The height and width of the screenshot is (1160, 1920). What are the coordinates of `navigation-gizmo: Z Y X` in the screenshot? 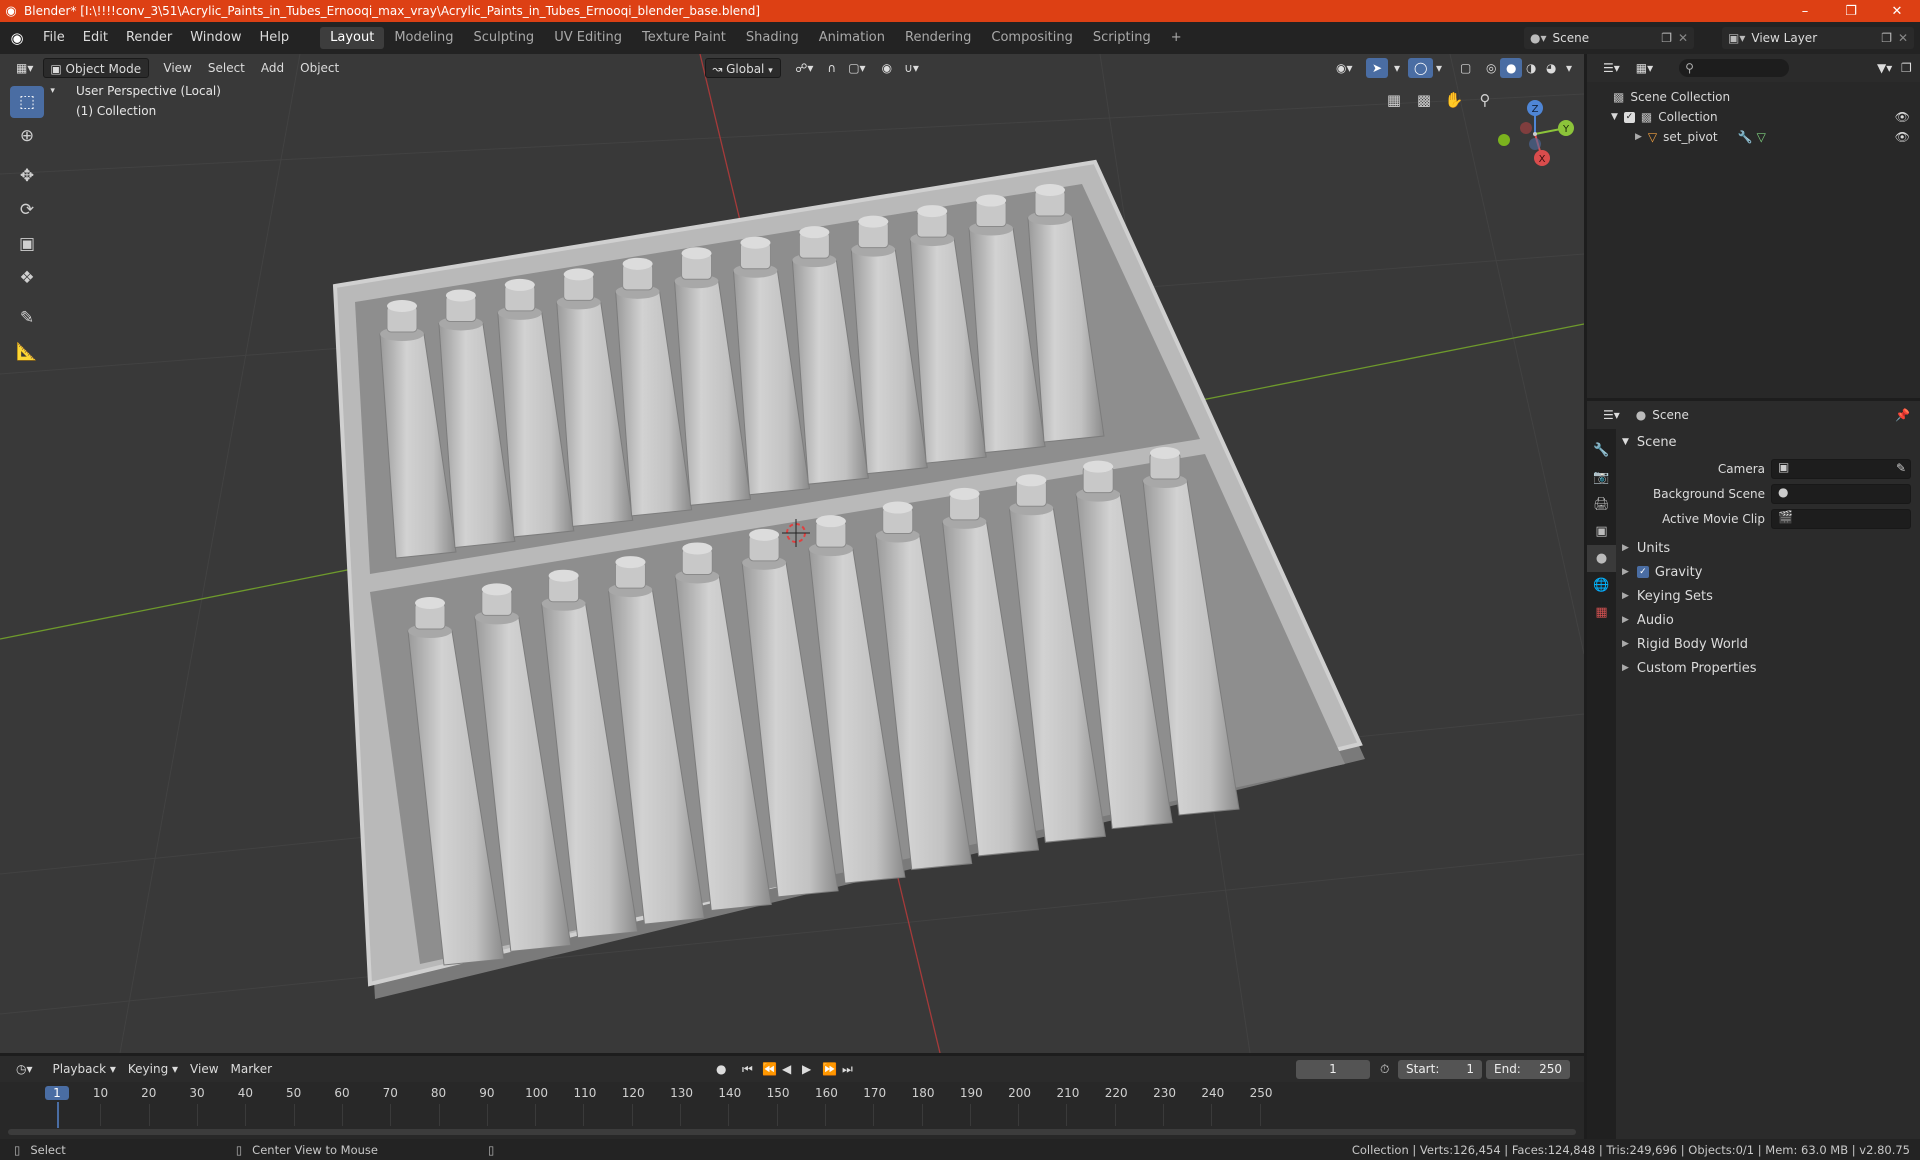 It's located at (1535, 136).